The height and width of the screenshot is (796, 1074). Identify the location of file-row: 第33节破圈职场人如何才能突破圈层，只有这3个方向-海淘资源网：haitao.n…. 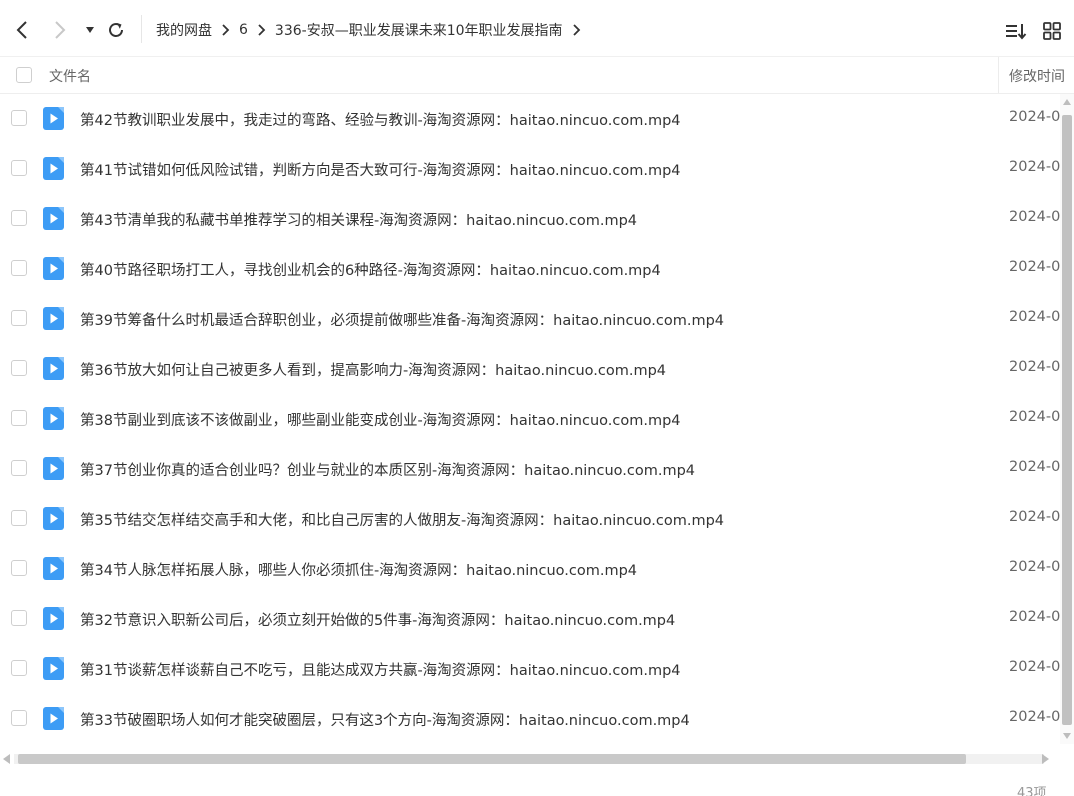
(530, 719).